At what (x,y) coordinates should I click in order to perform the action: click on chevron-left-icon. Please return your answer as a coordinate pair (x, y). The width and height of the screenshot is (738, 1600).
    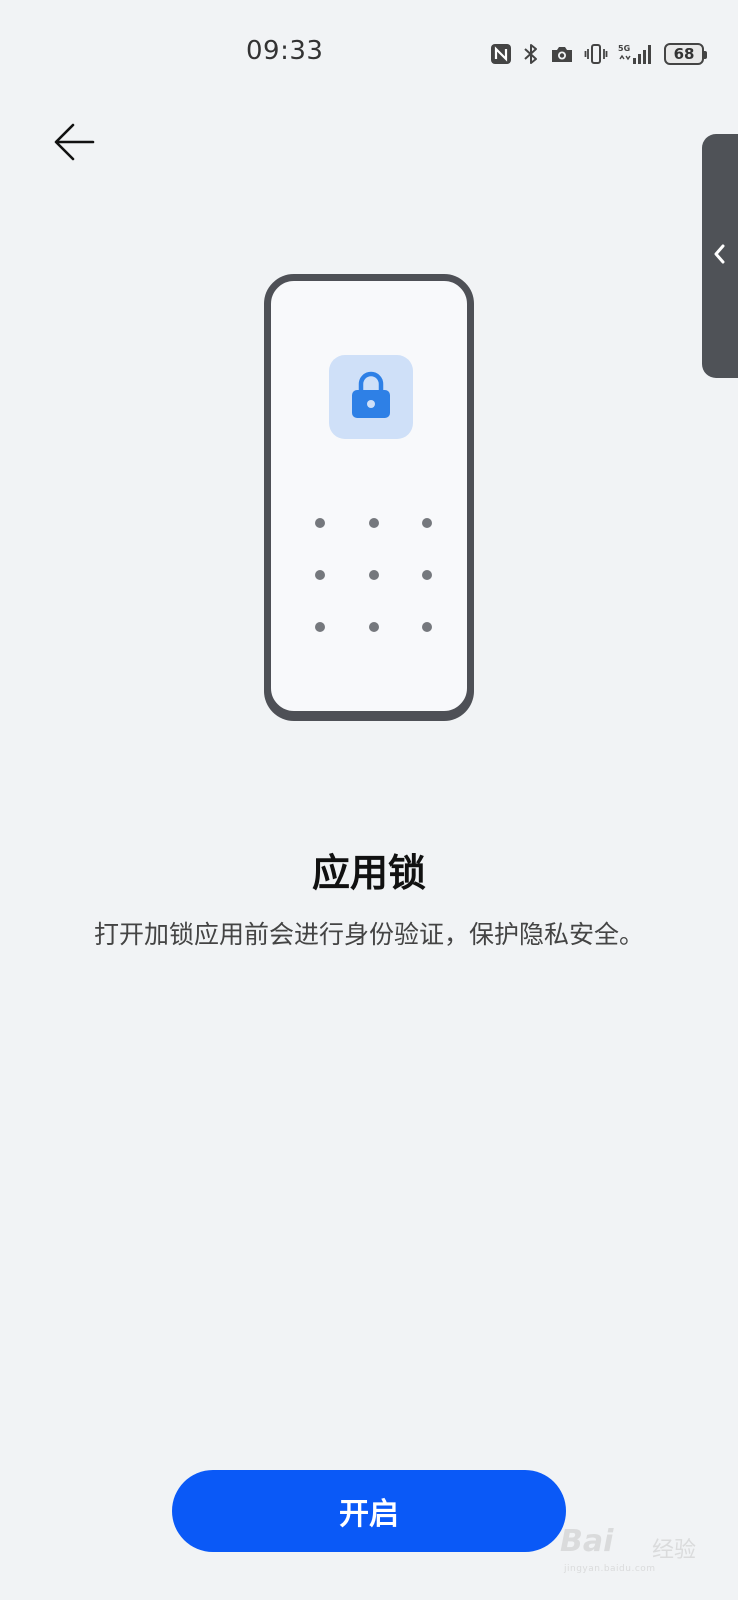
    Looking at the image, I should click on (720, 256).